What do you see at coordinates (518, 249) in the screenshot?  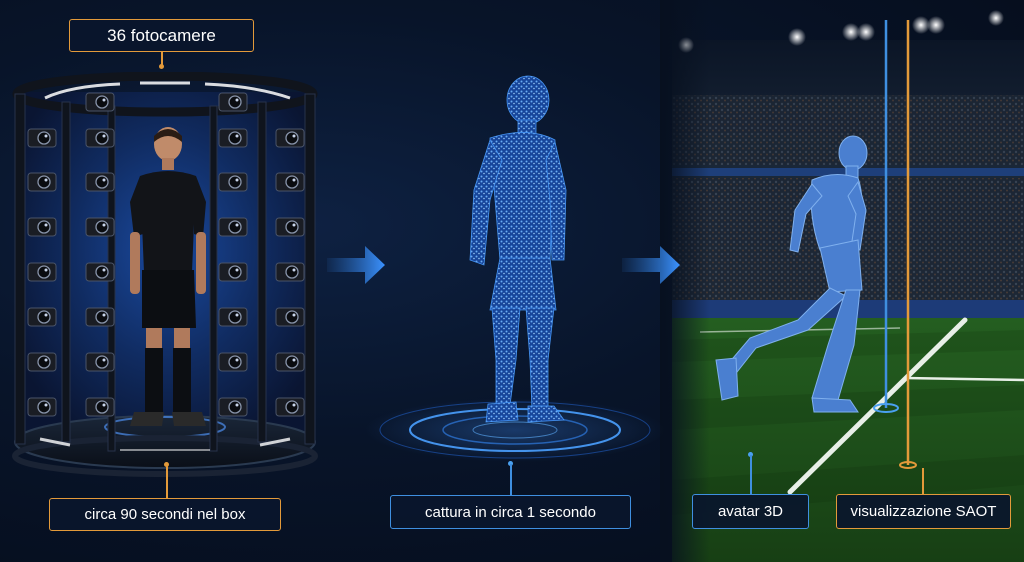 I see `hologram-figure` at bounding box center [518, 249].